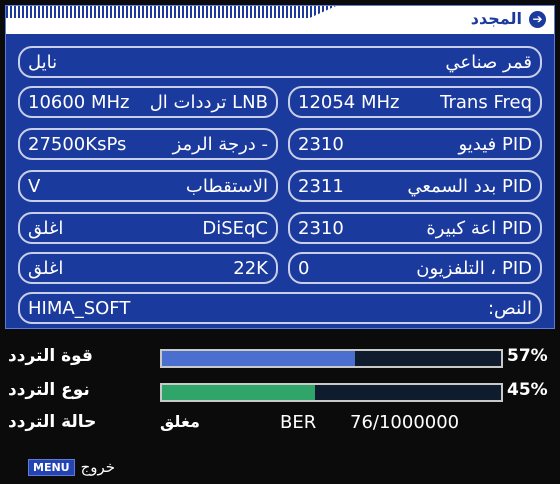 The width and height of the screenshot is (560, 484). I want to click on trans-freq-value: 12054 MHz, so click(349, 102).